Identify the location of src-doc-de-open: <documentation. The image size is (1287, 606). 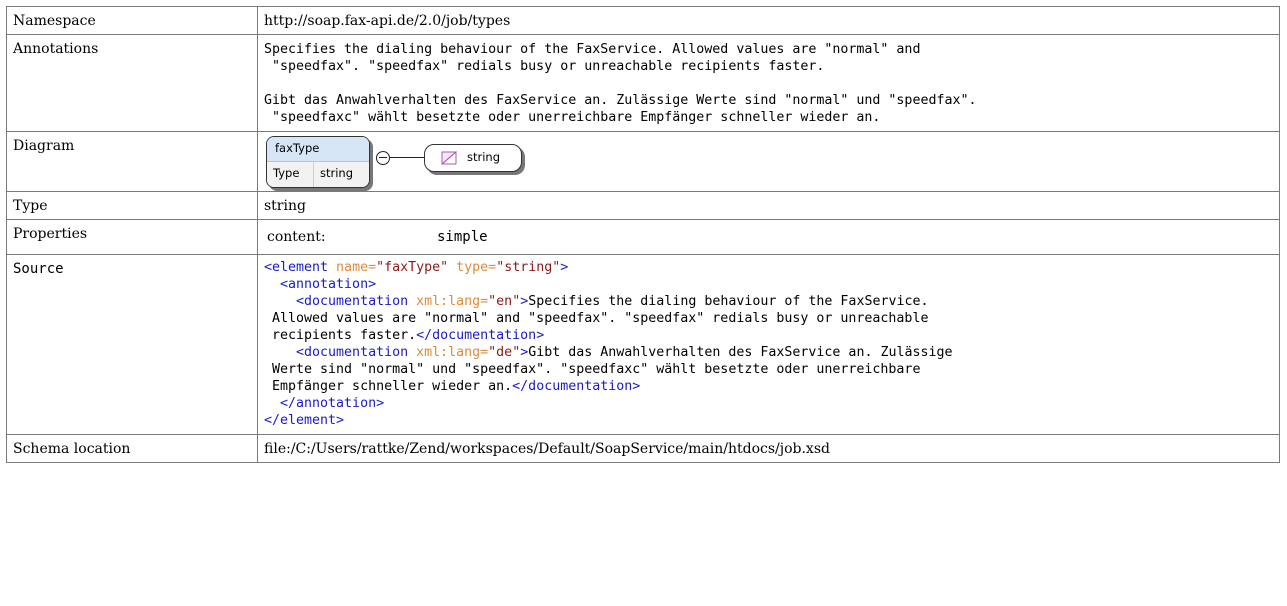
(336, 352).